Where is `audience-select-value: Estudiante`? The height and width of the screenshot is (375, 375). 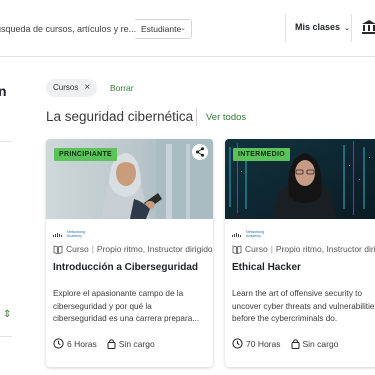
audience-select-value: Estudiante is located at coordinates (161, 29).